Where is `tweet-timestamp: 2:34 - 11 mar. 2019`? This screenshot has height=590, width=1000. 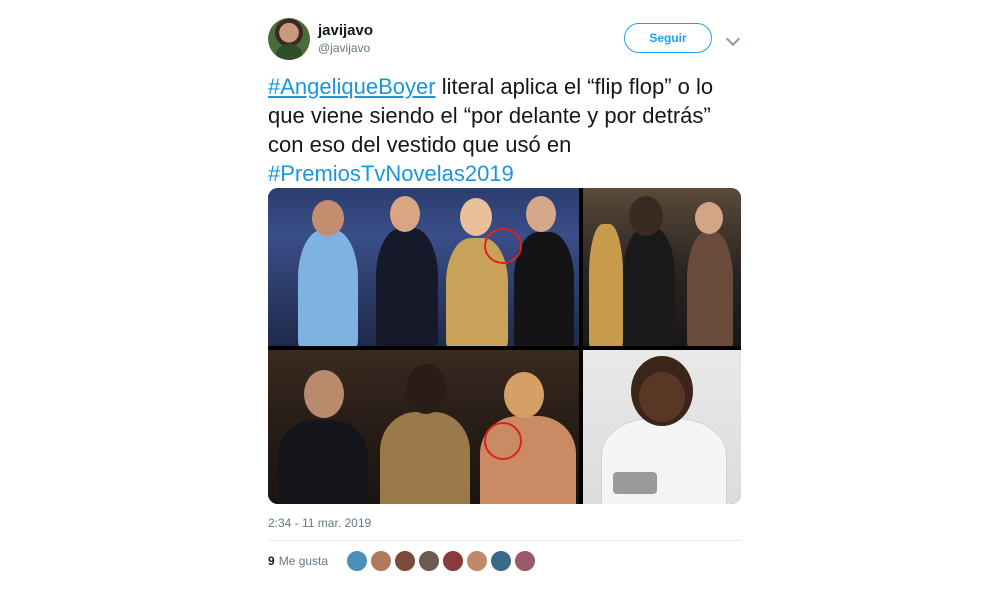
tweet-timestamp: 2:34 - 11 mar. 2019 is located at coordinates (319, 523).